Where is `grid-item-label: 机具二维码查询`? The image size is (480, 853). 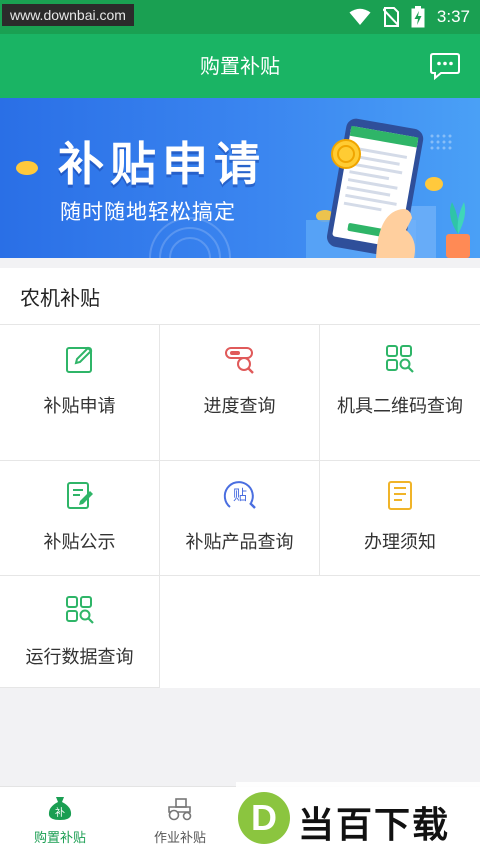 grid-item-label: 机具二维码查询 is located at coordinates (400, 406).